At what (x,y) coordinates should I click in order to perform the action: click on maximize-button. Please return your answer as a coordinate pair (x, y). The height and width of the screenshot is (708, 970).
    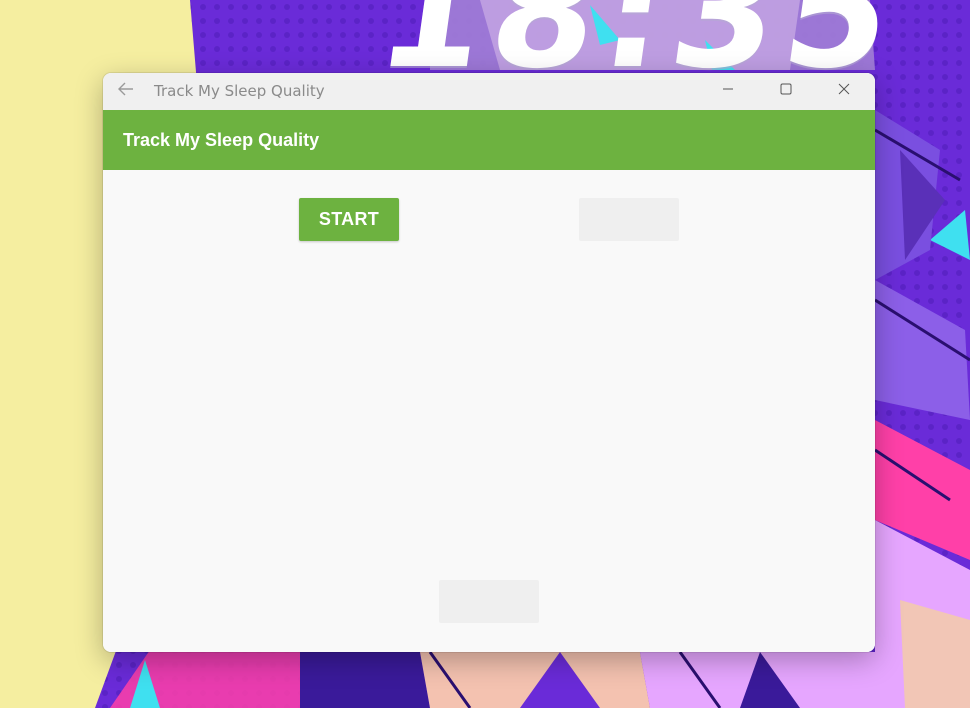
    Looking at the image, I should click on (786, 91).